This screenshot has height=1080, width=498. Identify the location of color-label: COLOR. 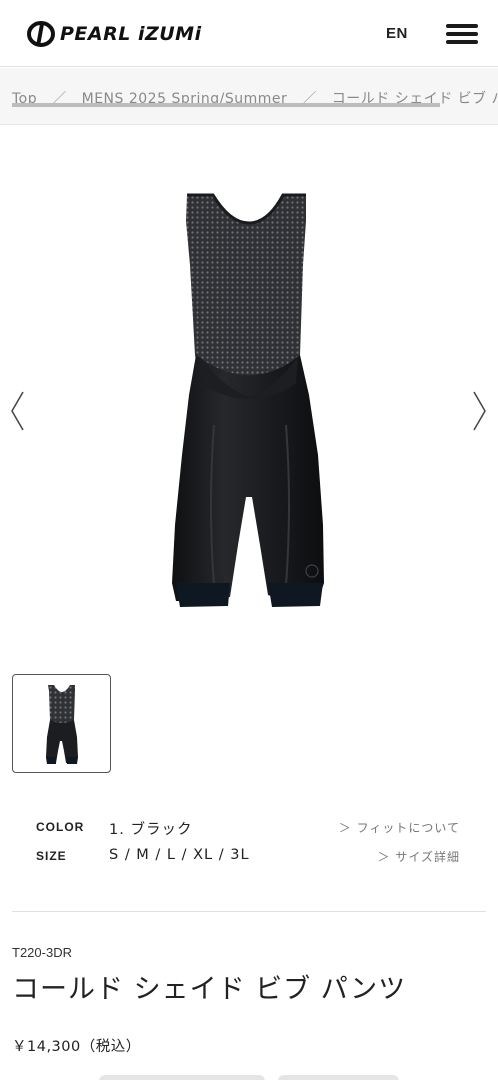
(60, 827).